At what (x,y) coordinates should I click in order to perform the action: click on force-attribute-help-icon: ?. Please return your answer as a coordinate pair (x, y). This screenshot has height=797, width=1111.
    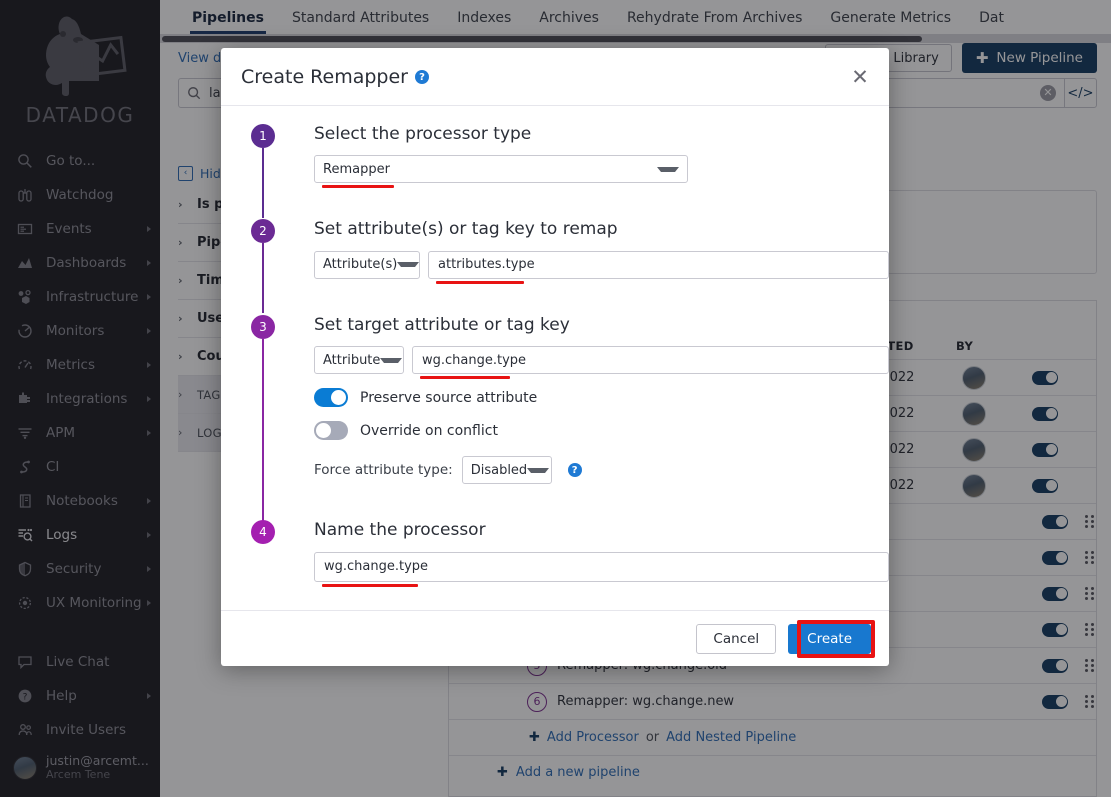
    Looking at the image, I should click on (574, 470).